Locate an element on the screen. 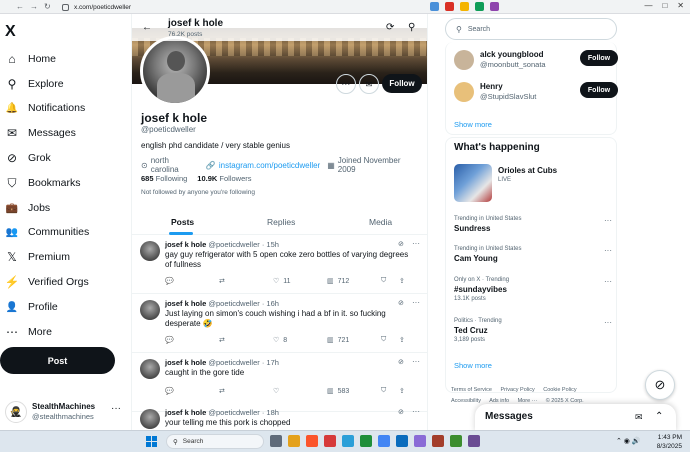 This screenshot has height=452, width=690. close-icon: ✕ is located at coordinates (680, 5).